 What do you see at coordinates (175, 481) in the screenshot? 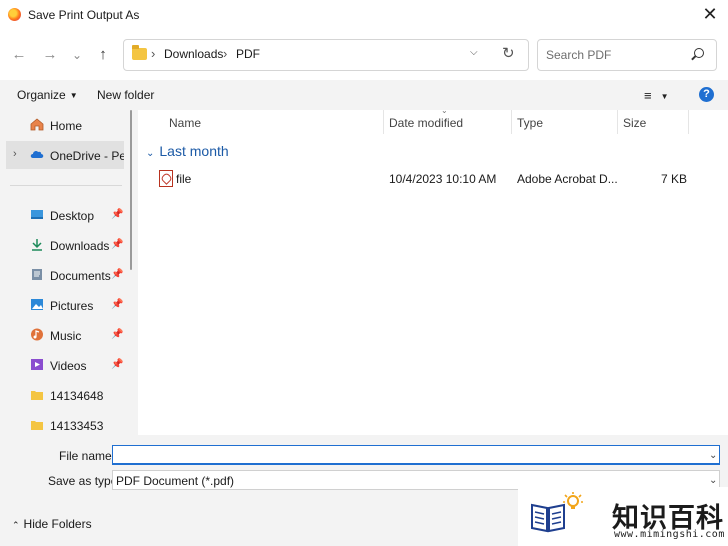
I see `save-as-type-value: PDF Document (*.pdf)` at bounding box center [175, 481].